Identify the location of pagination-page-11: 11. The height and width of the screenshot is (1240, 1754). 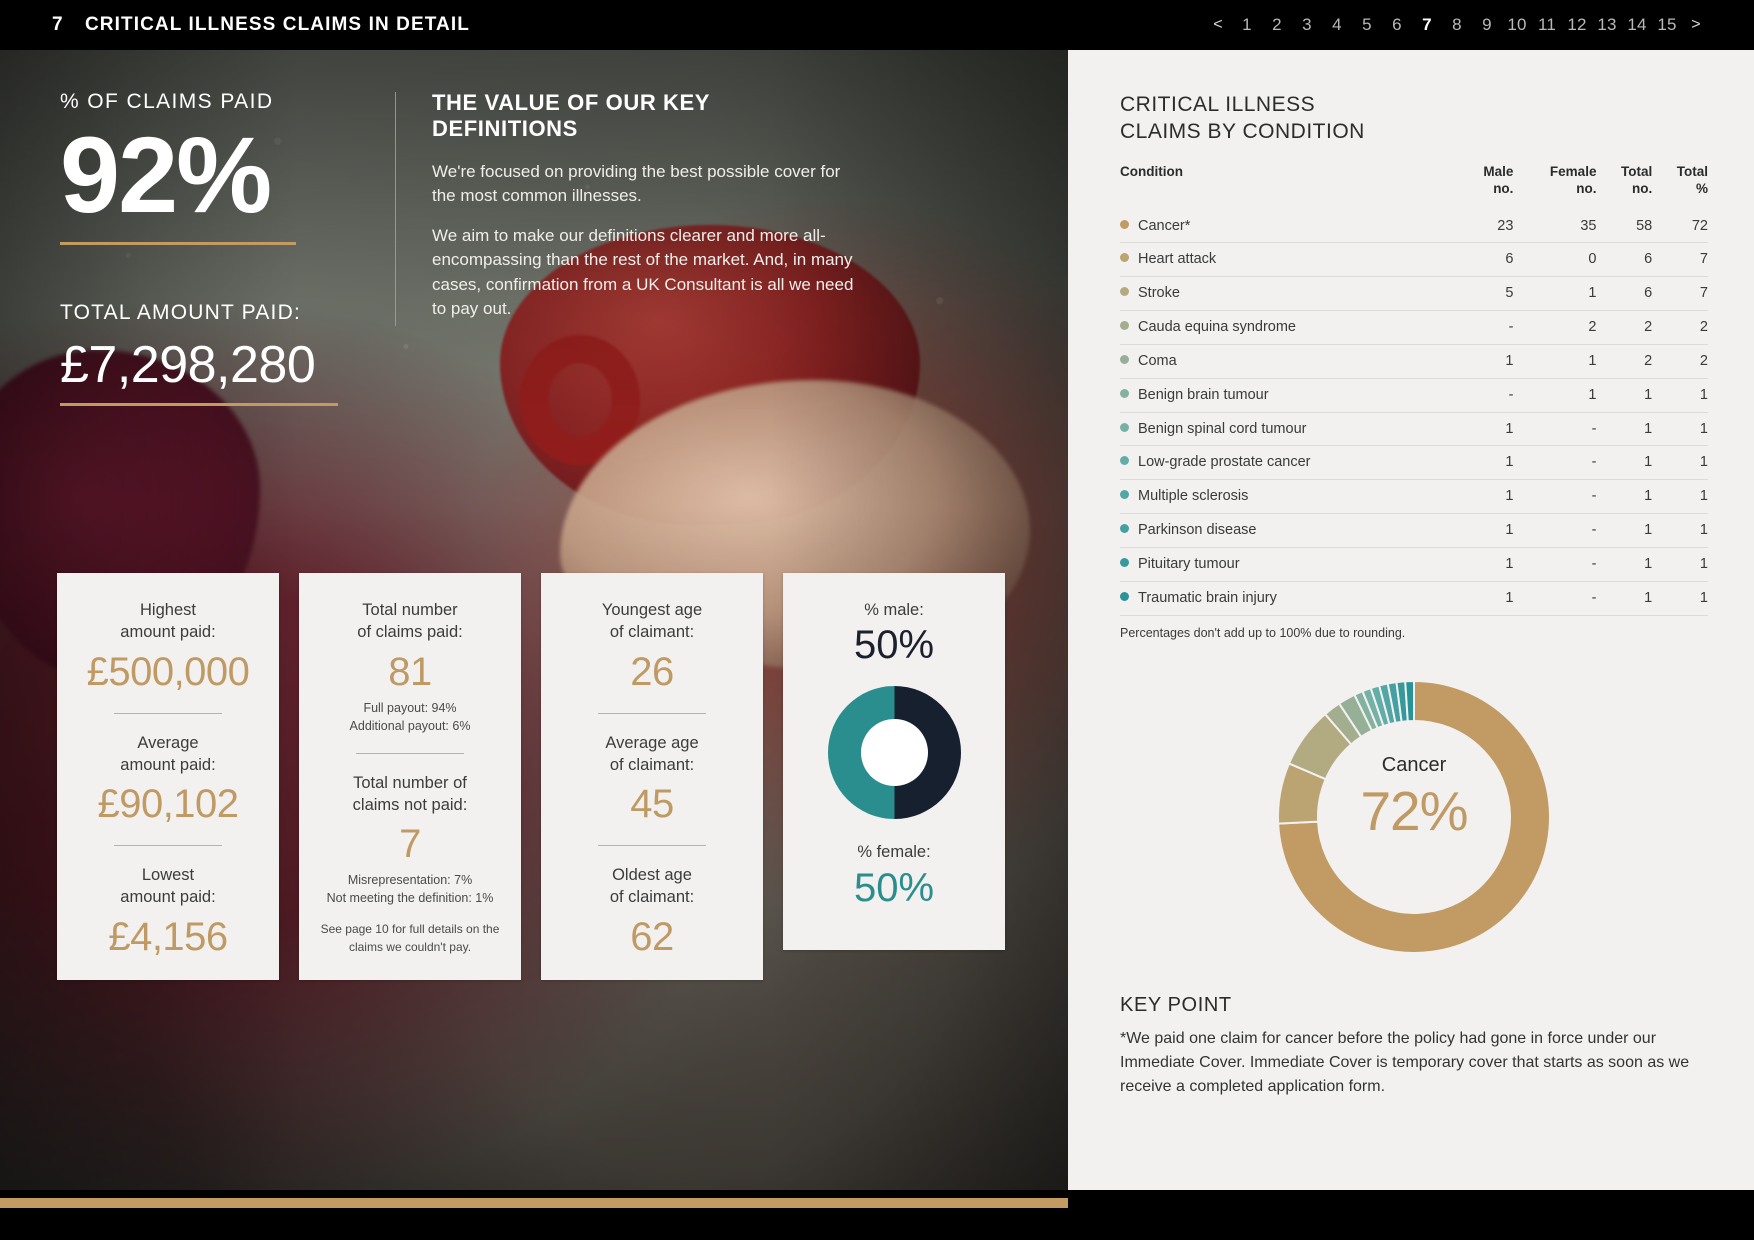
(1547, 25).